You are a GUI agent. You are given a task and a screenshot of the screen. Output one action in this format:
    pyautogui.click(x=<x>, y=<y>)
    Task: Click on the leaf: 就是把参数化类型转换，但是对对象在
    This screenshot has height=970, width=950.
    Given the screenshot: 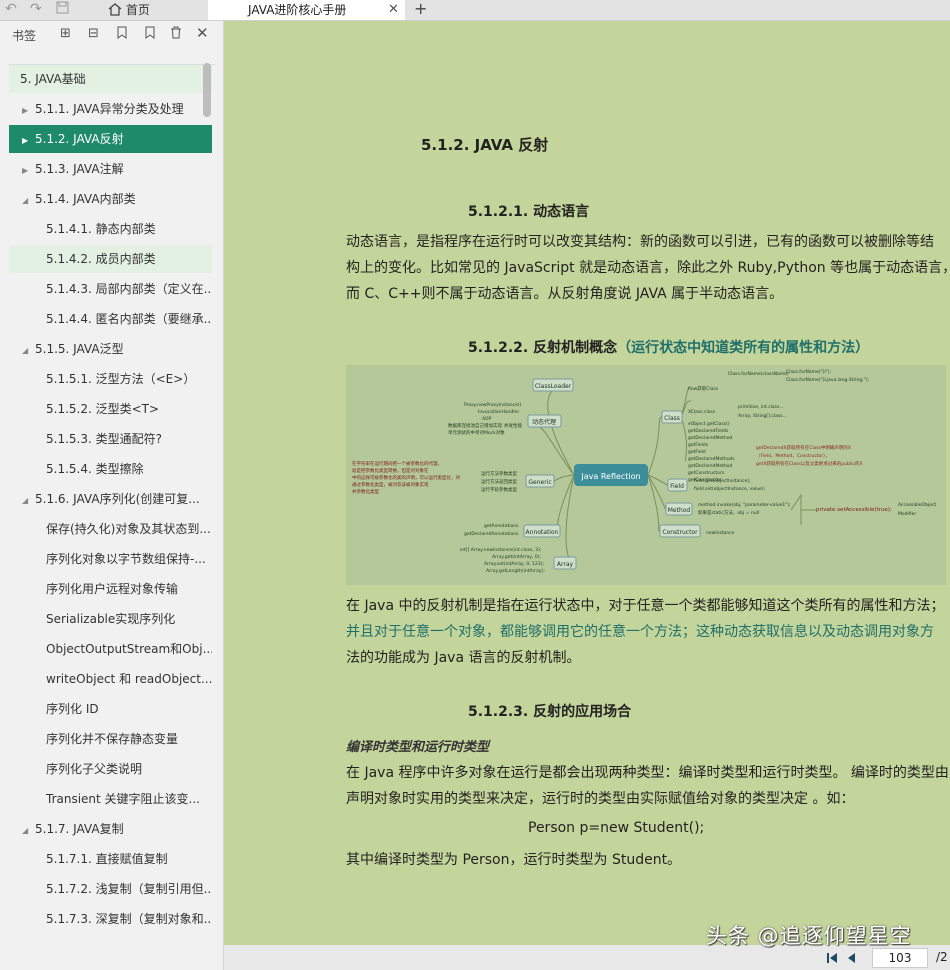 What is the action you would take?
    pyautogui.click(x=390, y=470)
    